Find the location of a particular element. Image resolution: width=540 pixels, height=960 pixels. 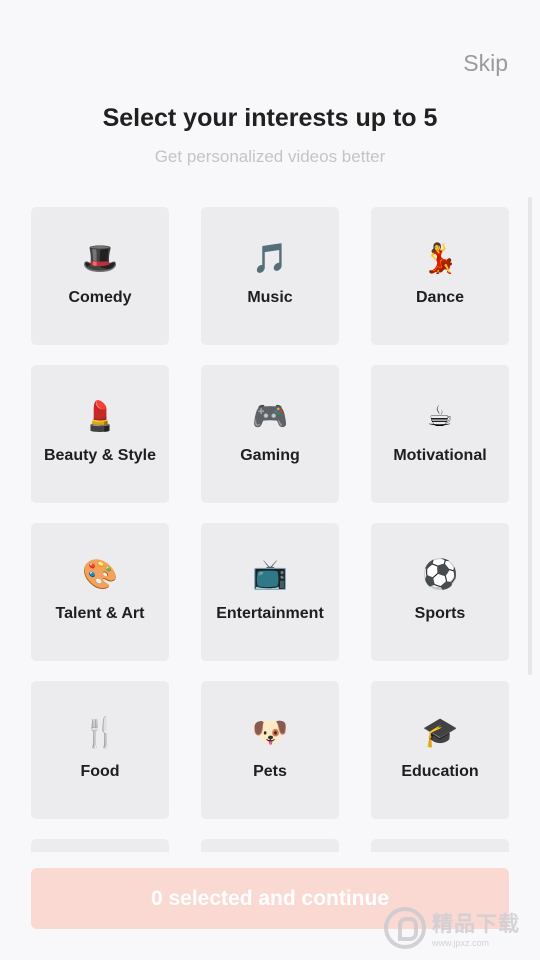

fork-knife-icon: 🍴 is located at coordinates (100, 732).